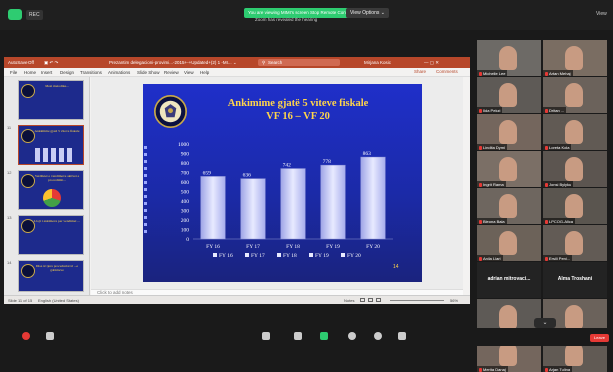 The width and height of the screenshot is (613, 372). What do you see at coordinates (367, 13) in the screenshot?
I see `view-options-button: View Options ⌄` at bounding box center [367, 13].